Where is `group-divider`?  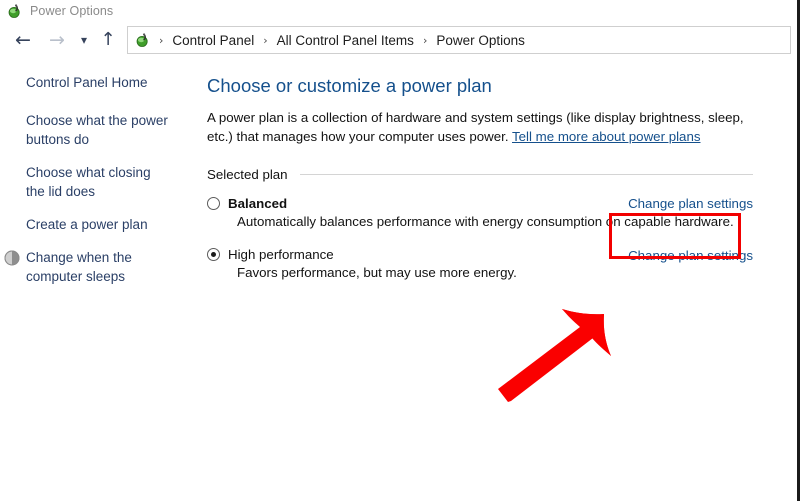
group-divider is located at coordinates (526, 174).